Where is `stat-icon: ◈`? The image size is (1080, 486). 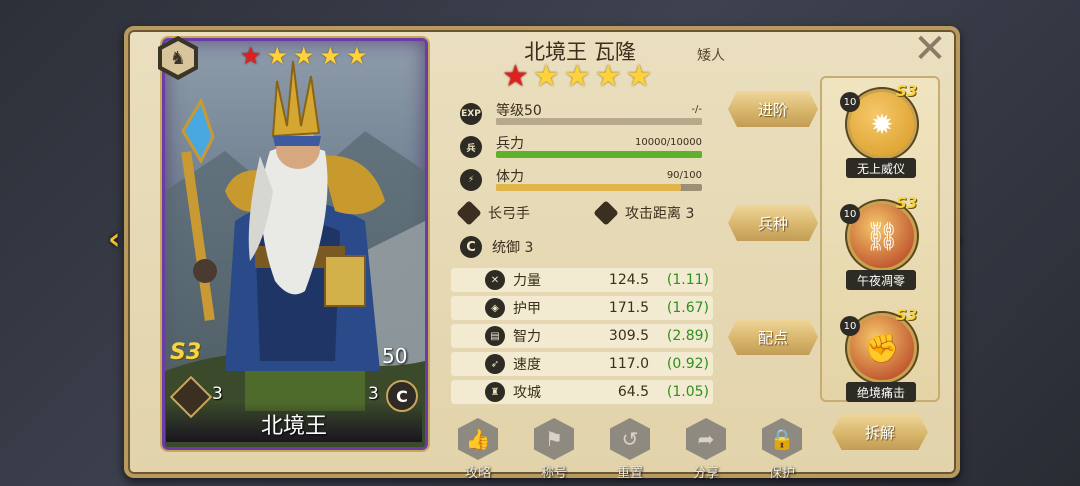 stat-icon: ◈ is located at coordinates (495, 308).